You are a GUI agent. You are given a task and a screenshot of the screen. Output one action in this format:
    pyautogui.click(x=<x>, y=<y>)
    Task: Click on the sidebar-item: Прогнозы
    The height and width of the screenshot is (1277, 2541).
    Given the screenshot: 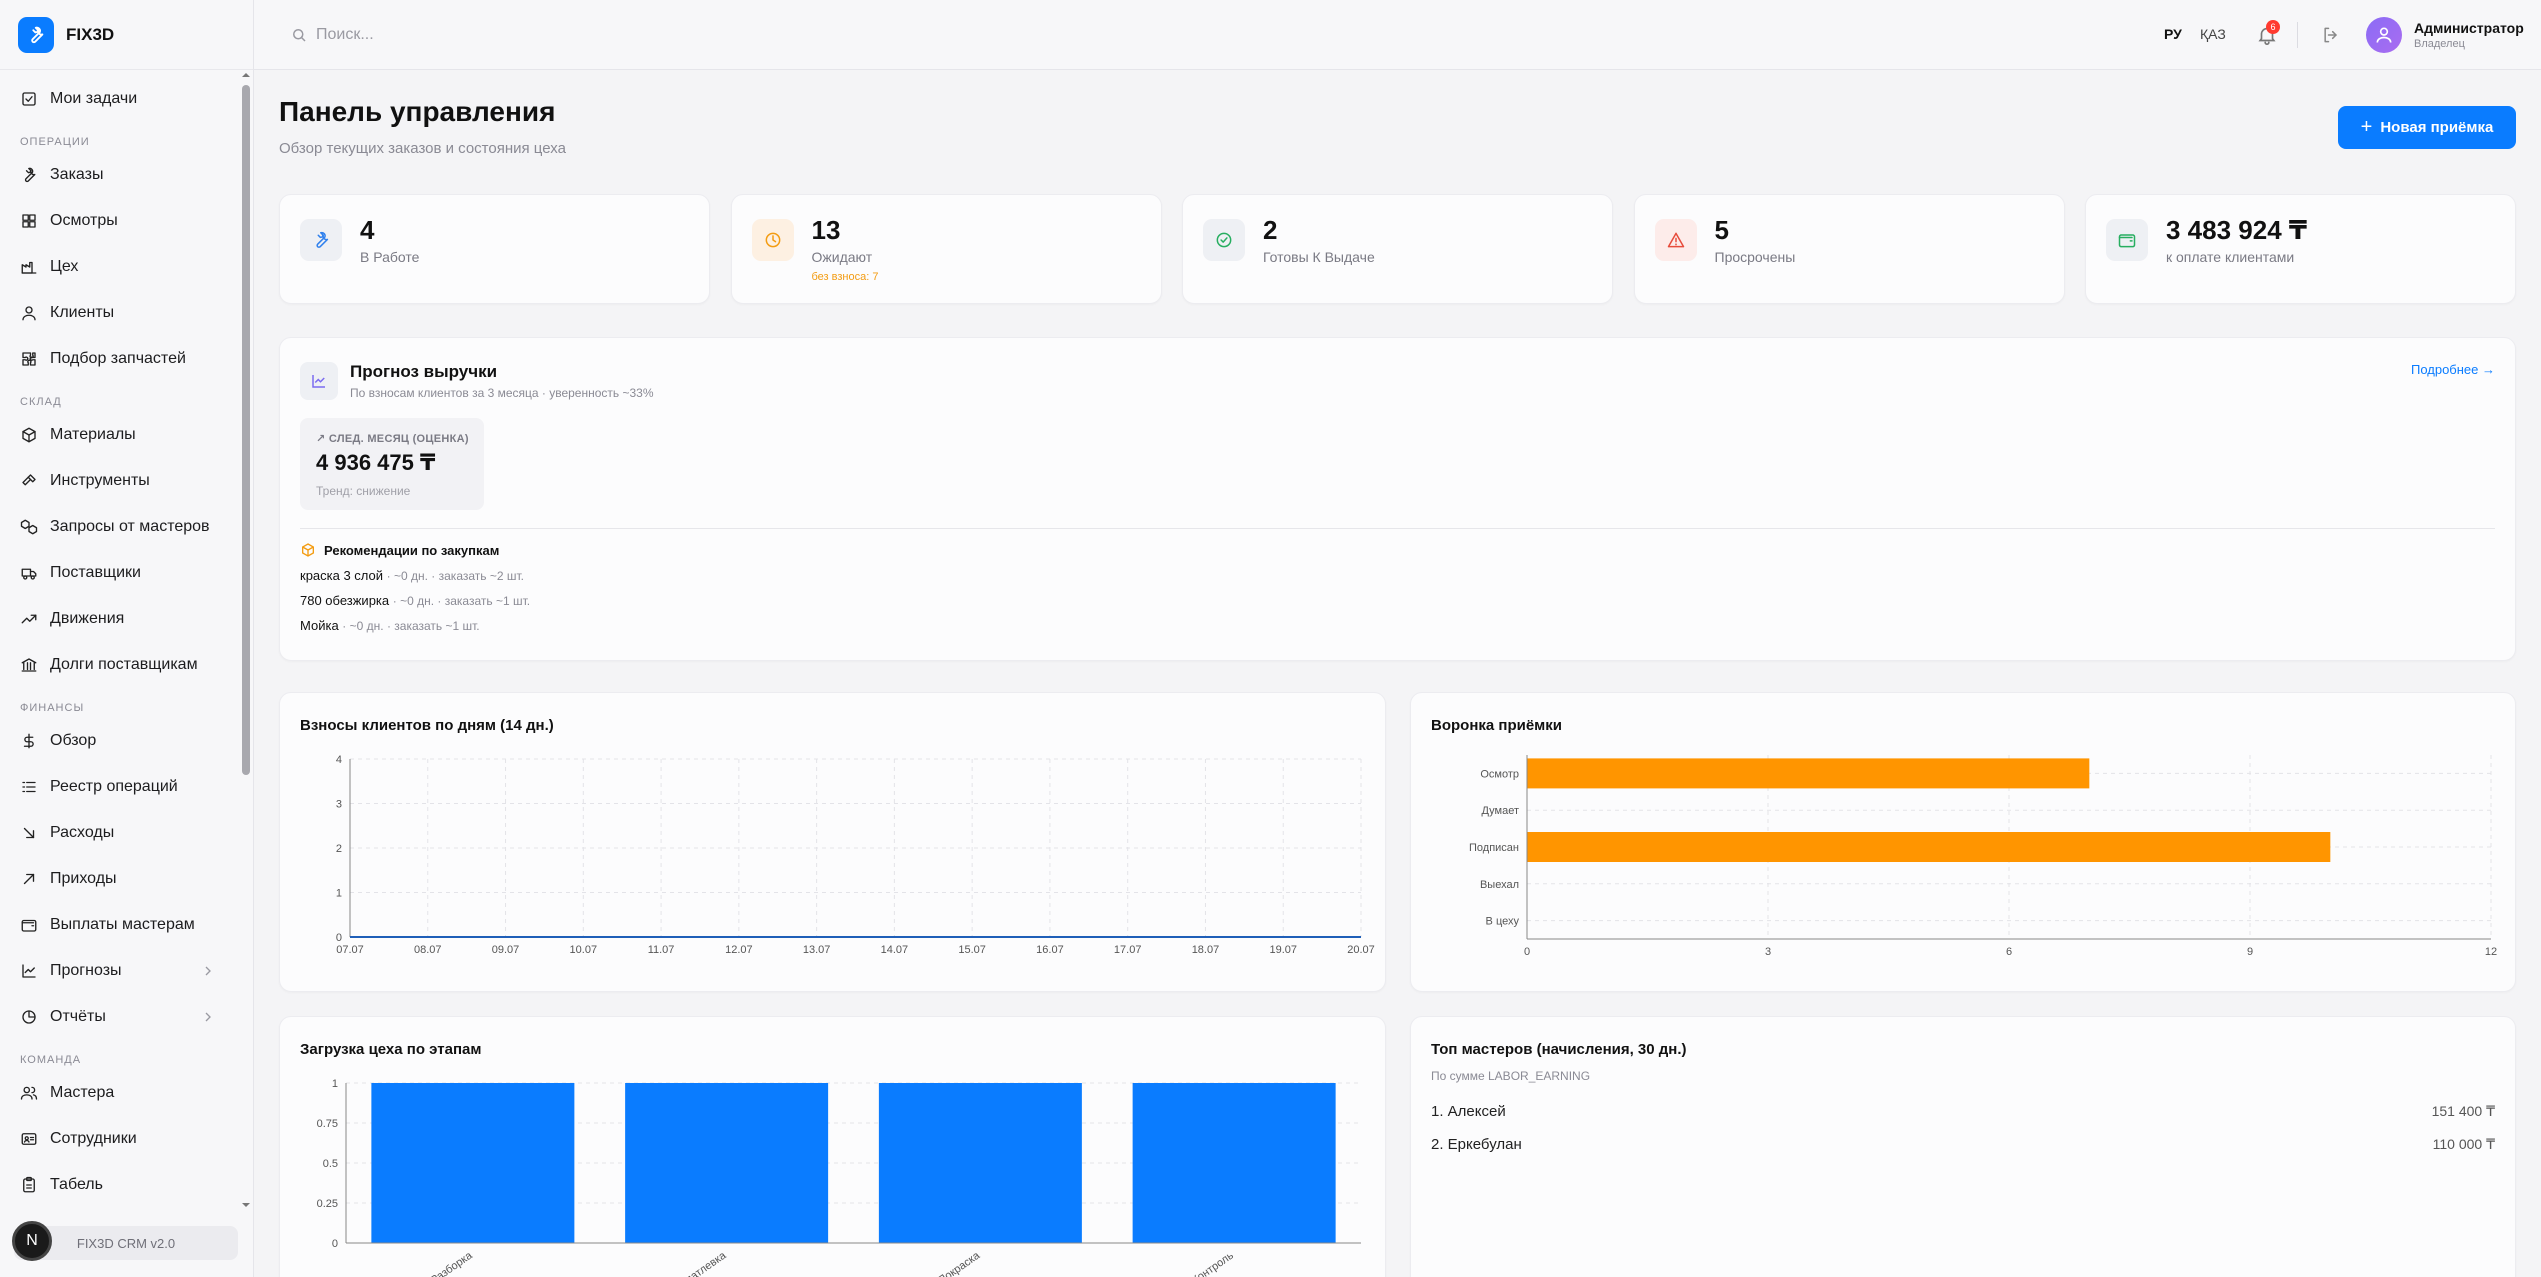 What is the action you would take?
    pyautogui.click(x=120, y=971)
    